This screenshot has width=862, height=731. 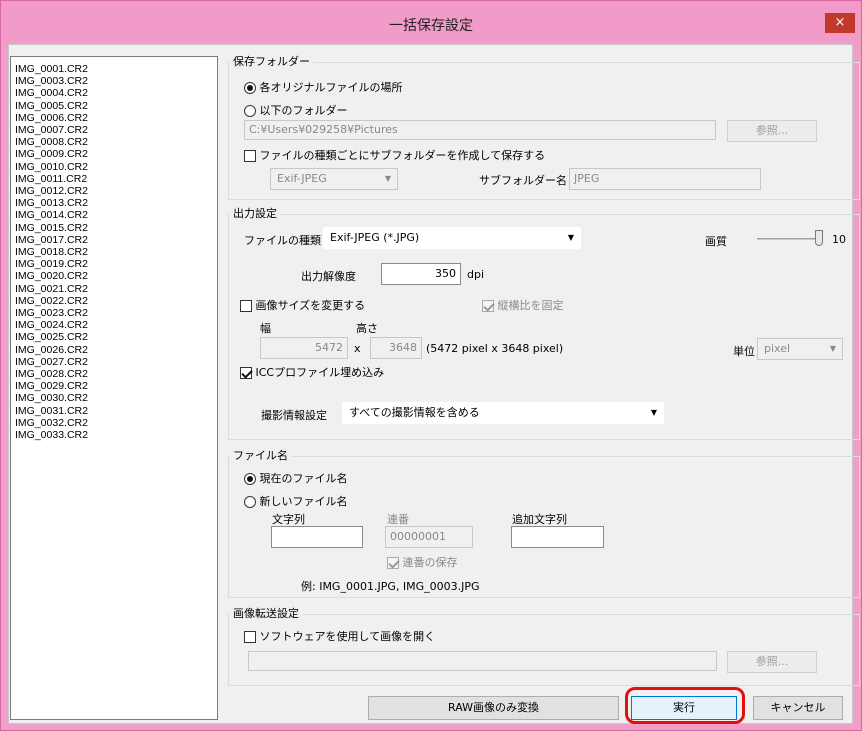 What do you see at coordinates (114, 325) in the screenshot?
I see `file-list-item: IMG_0024.CR2` at bounding box center [114, 325].